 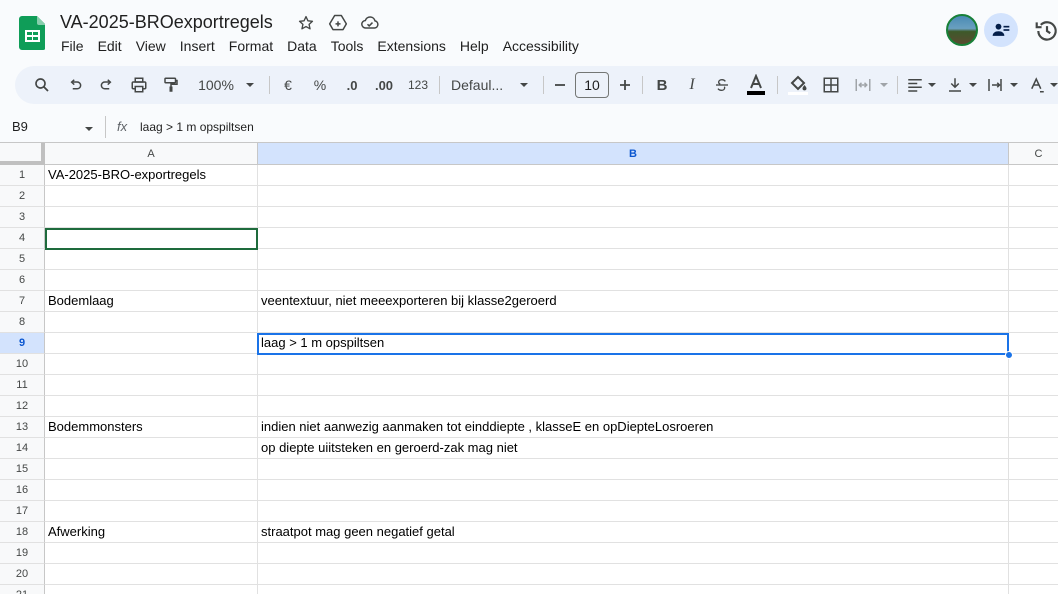 I want to click on cell-c12, so click(x=1033, y=406).